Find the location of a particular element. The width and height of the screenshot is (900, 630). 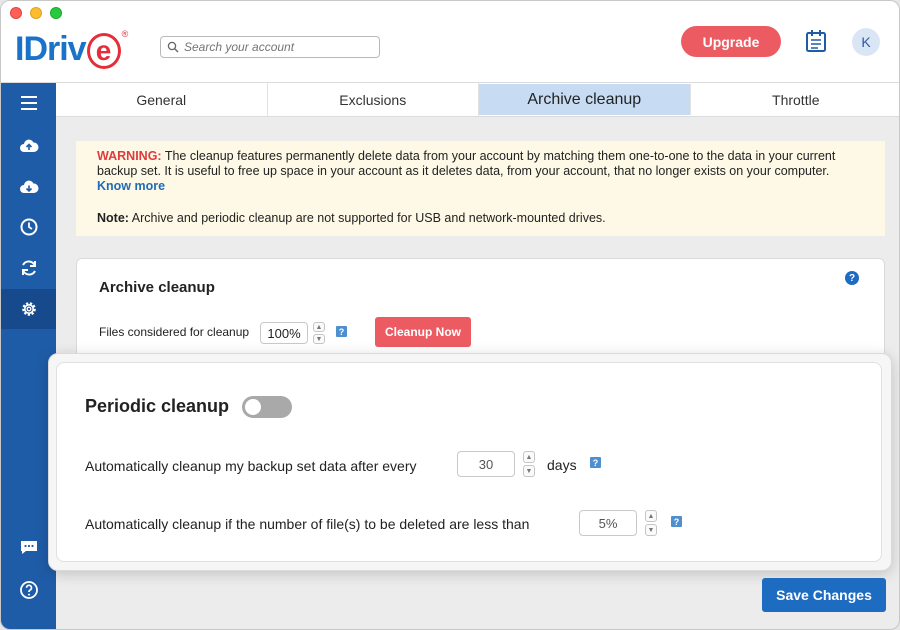

files-percent-input: 100% is located at coordinates (284, 333).